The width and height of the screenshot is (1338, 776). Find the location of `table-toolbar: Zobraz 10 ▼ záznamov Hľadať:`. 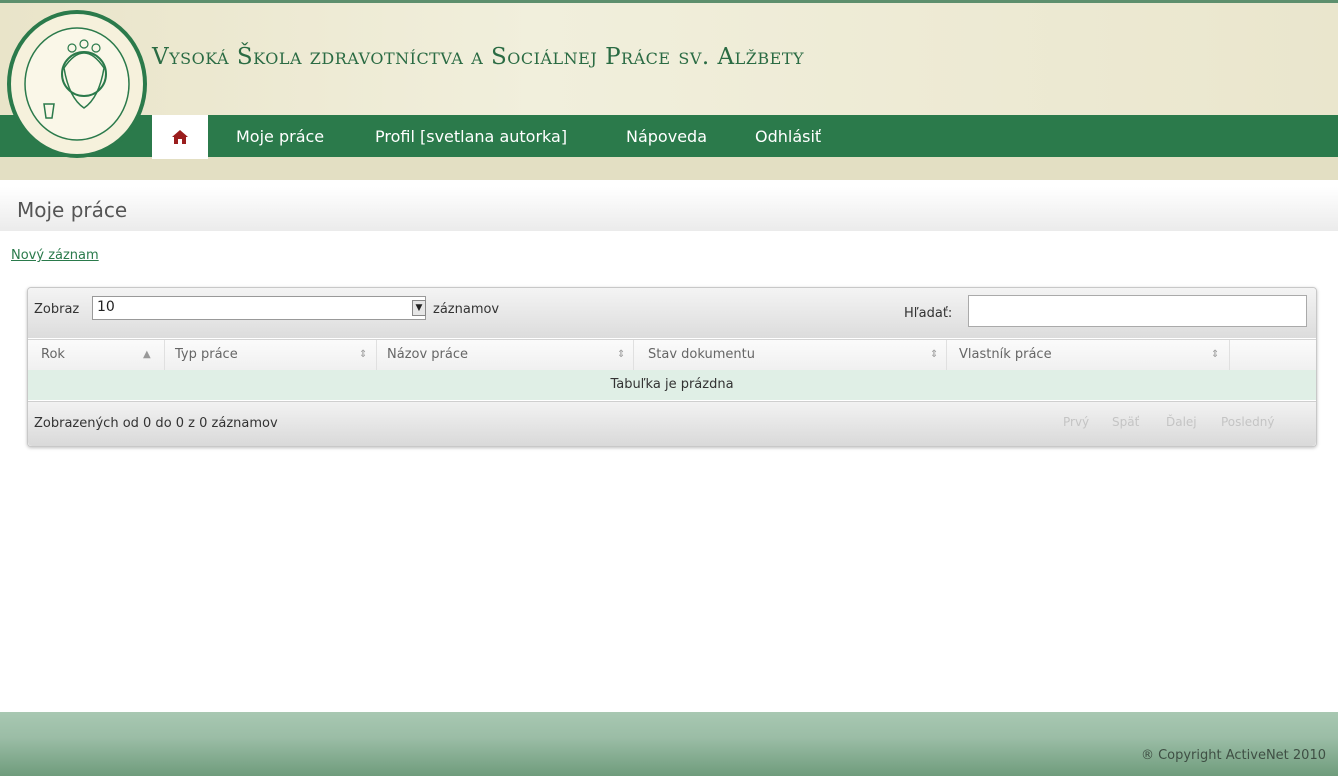

table-toolbar: Zobraz 10 ▼ záznamov Hľadať: is located at coordinates (672, 313).